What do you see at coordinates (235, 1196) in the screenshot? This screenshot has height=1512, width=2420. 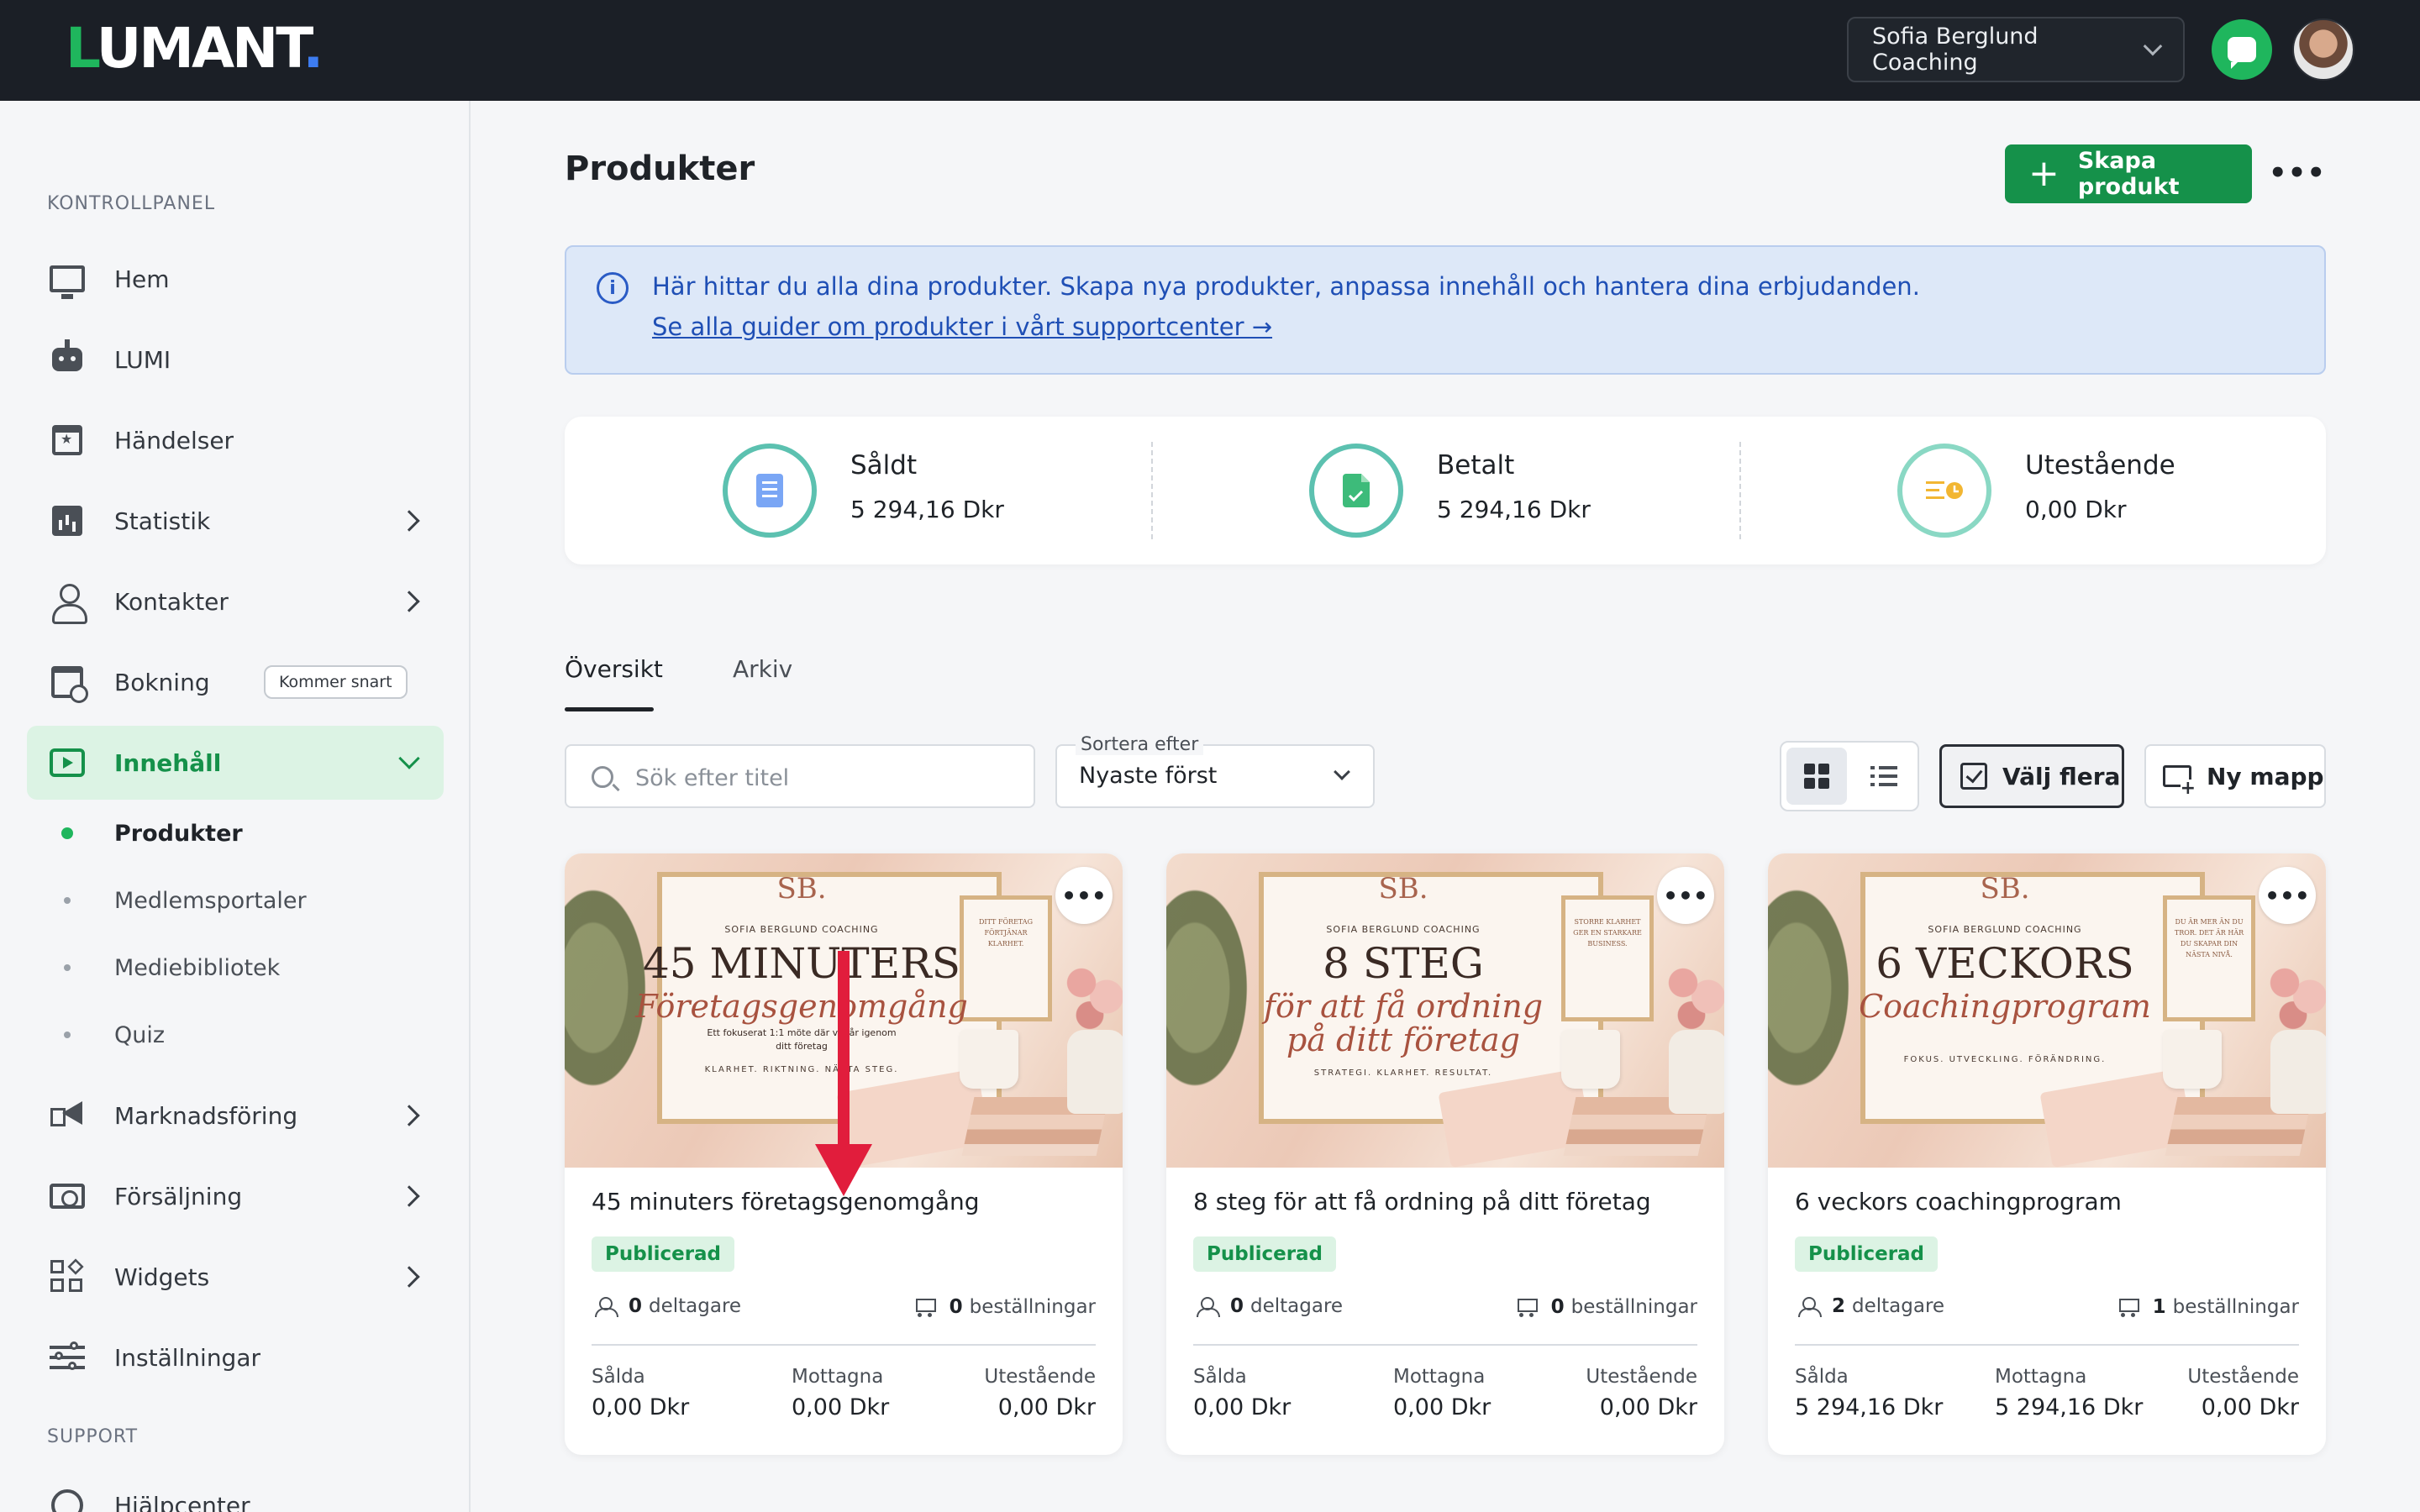 I see `sidebar-item-forsaljning: Försäljning` at bounding box center [235, 1196].